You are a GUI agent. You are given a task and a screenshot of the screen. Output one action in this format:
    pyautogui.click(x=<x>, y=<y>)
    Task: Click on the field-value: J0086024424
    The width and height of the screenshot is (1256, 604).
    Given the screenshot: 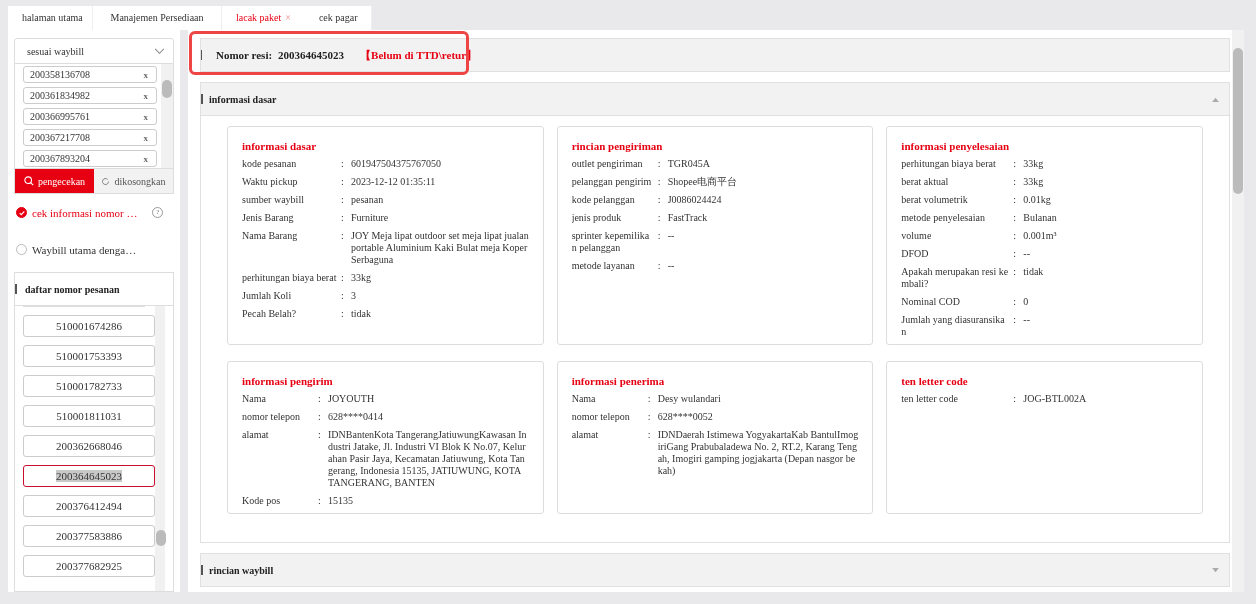 What is the action you would take?
    pyautogui.click(x=695, y=200)
    